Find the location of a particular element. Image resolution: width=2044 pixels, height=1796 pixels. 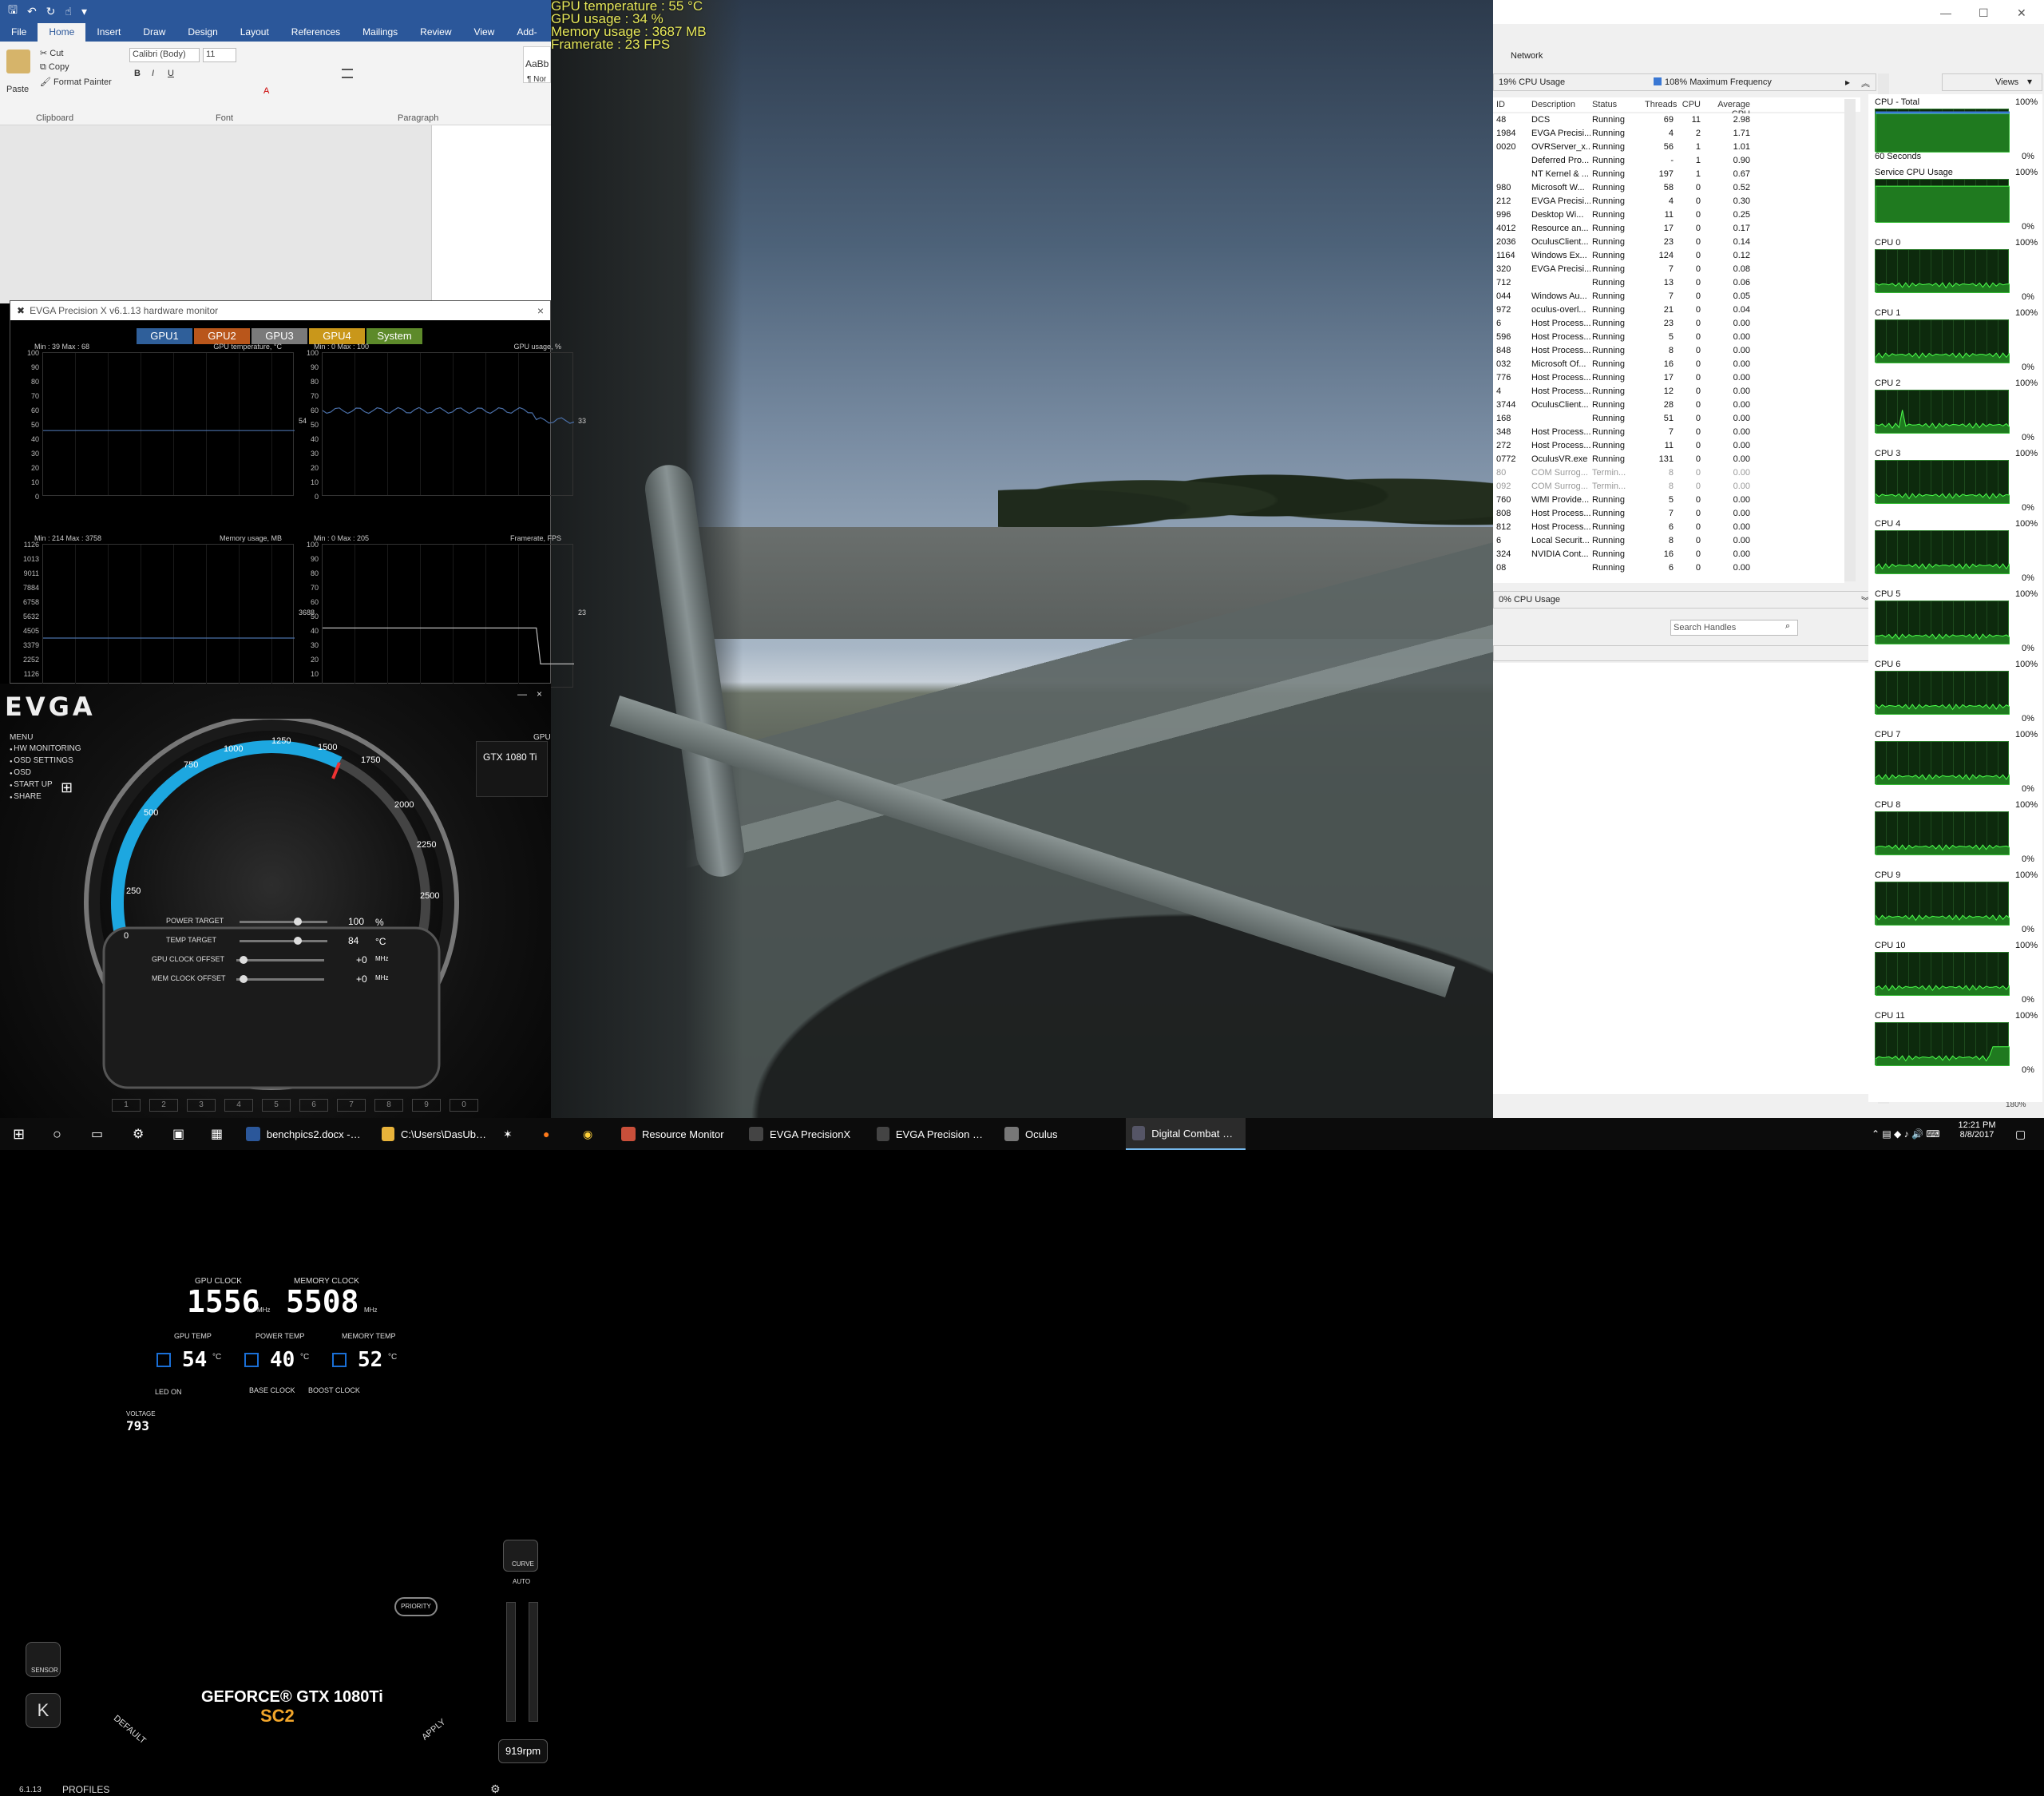

disk-section-header: 0% CPU Usage ︾ is located at coordinates (1684, 600).